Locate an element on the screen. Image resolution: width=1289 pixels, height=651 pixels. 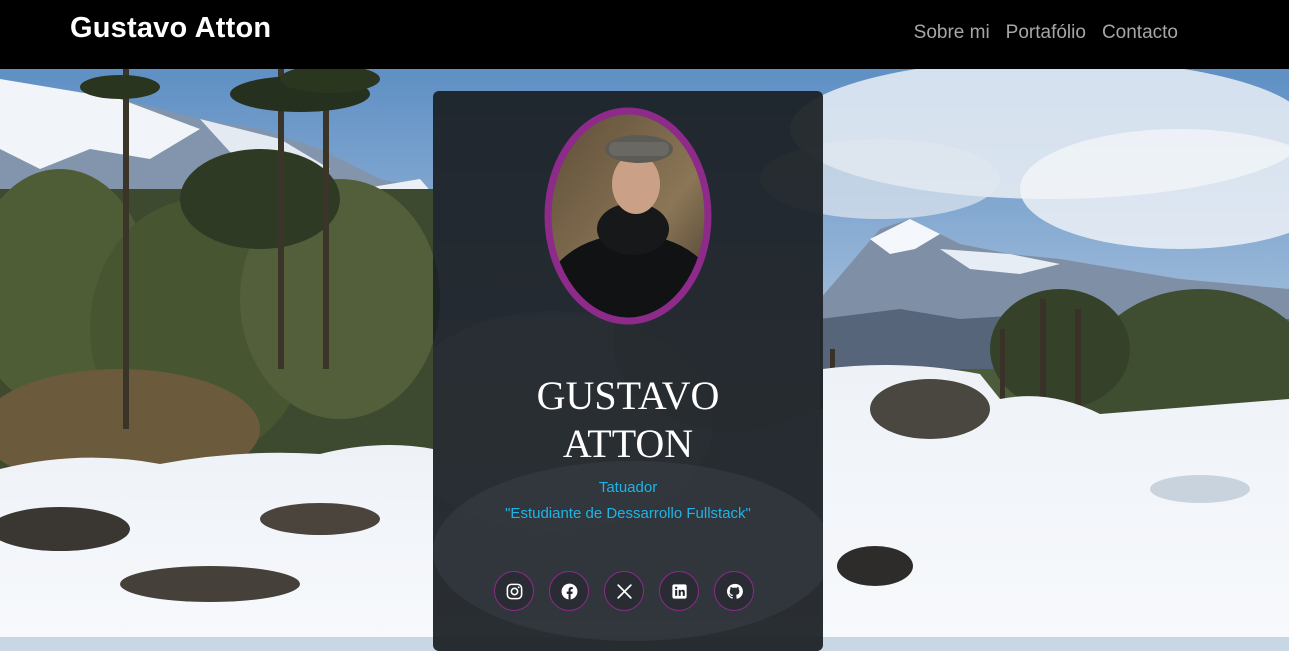
facebook-icon is located at coordinates (569, 591).